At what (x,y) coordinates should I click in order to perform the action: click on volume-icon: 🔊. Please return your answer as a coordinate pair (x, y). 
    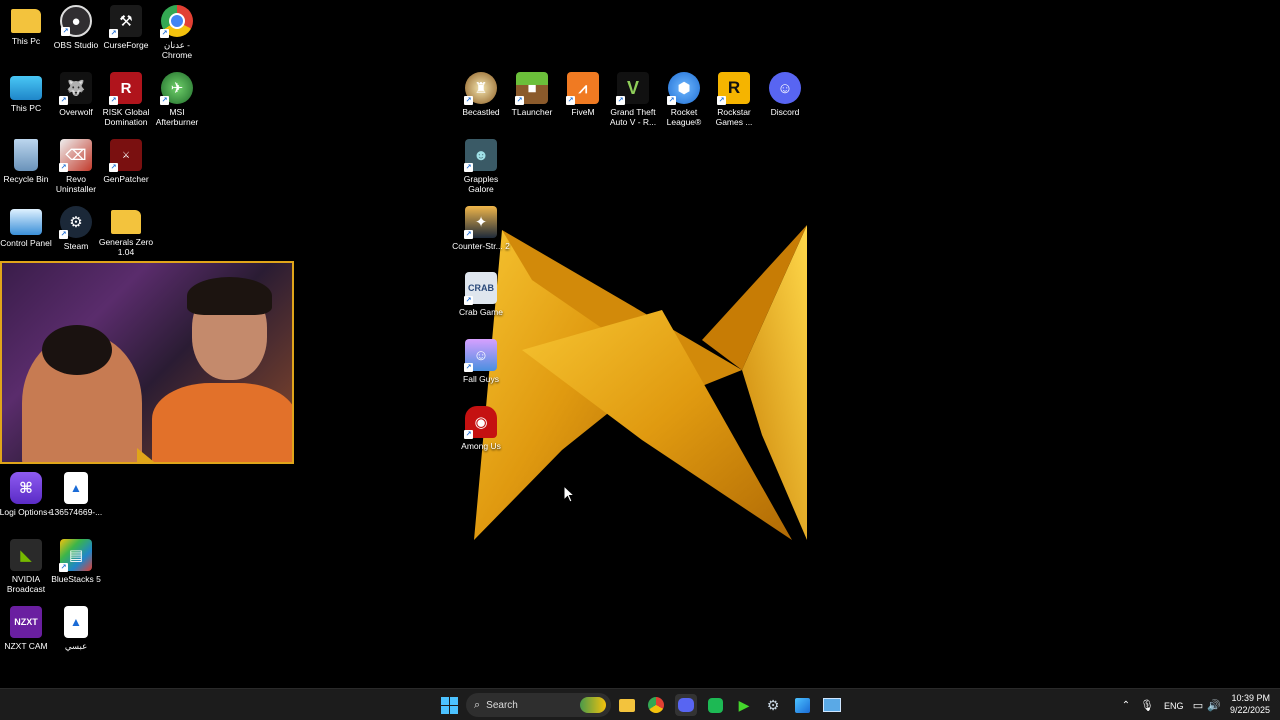
    Looking at the image, I should click on (1214, 705).